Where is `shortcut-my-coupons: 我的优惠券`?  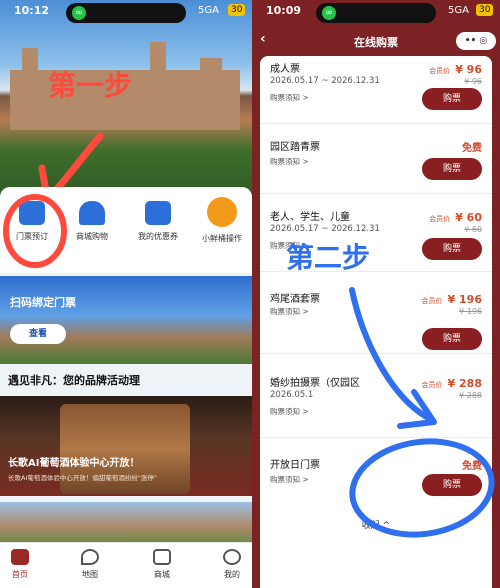
shortcut-my-coupons: 我的优惠券 is located at coordinates (158, 221).